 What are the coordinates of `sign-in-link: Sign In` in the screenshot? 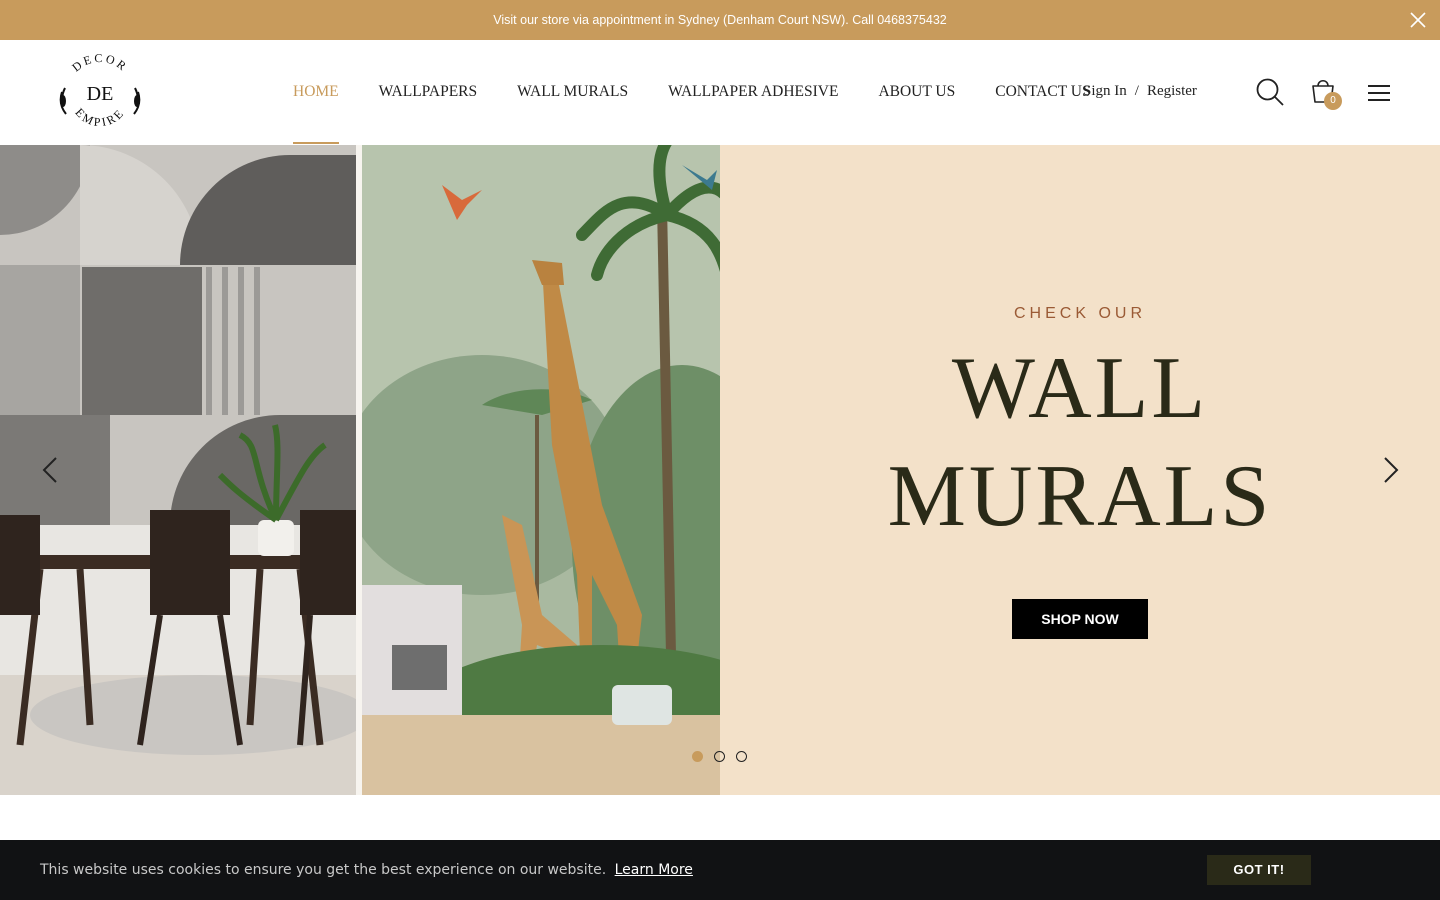 It's located at (1105, 91).